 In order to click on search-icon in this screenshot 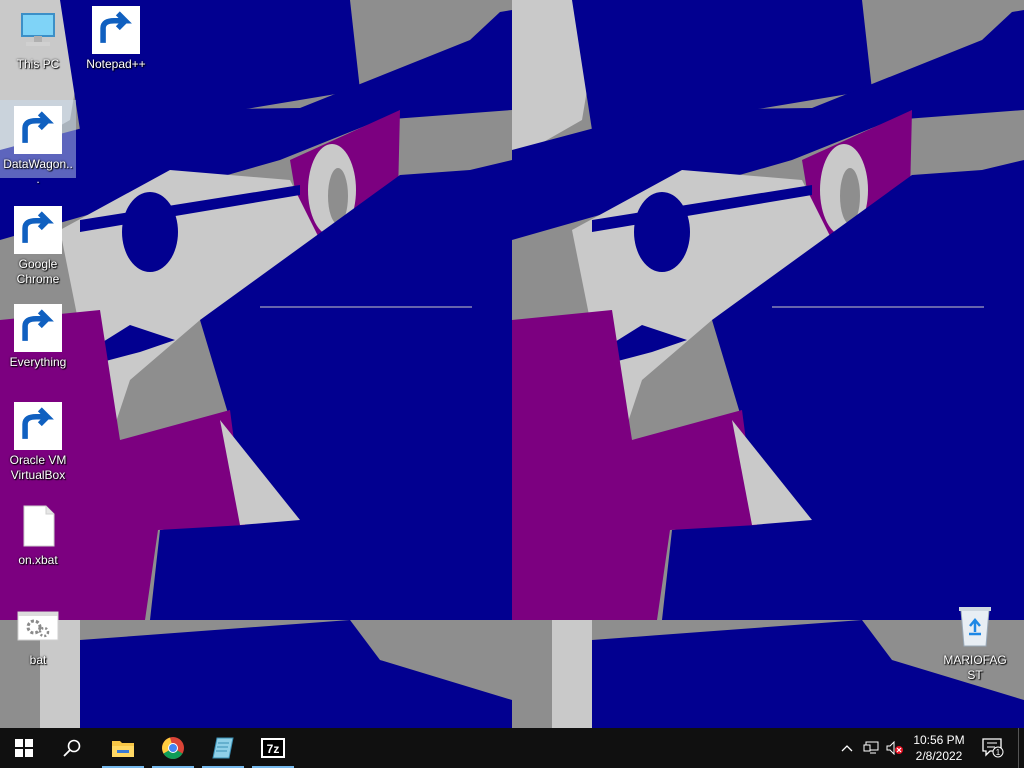, I will do `click(72, 748)`.